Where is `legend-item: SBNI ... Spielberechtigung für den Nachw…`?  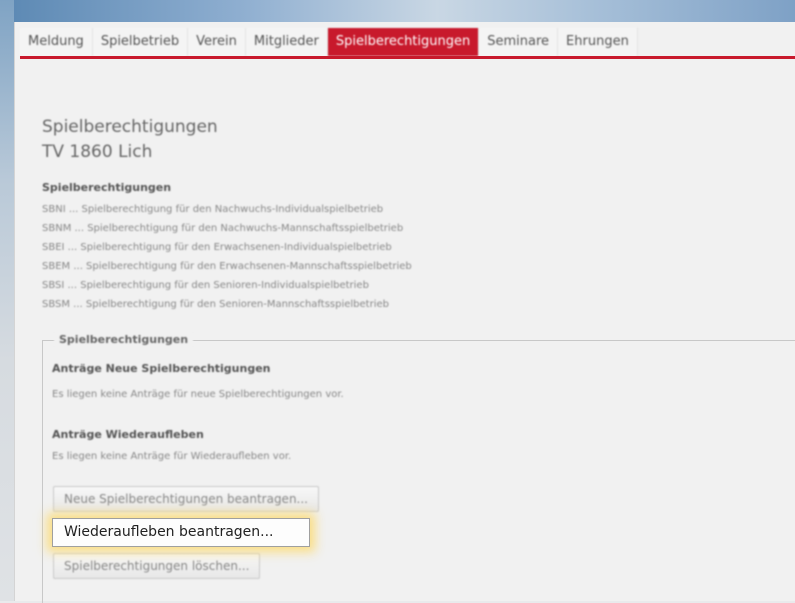 legend-item: SBNI ... Spielberechtigung für den Nachw… is located at coordinates (213, 209).